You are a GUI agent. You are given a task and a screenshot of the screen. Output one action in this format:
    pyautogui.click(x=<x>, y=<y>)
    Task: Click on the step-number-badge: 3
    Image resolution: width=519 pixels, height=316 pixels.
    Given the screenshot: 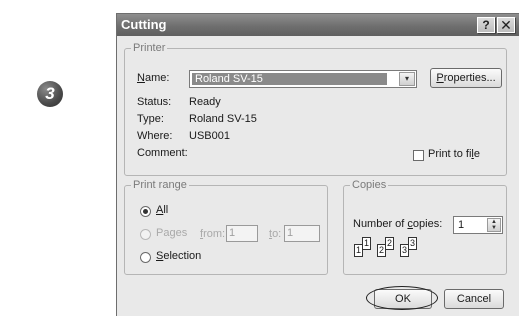 What is the action you would take?
    pyautogui.click(x=50, y=94)
    